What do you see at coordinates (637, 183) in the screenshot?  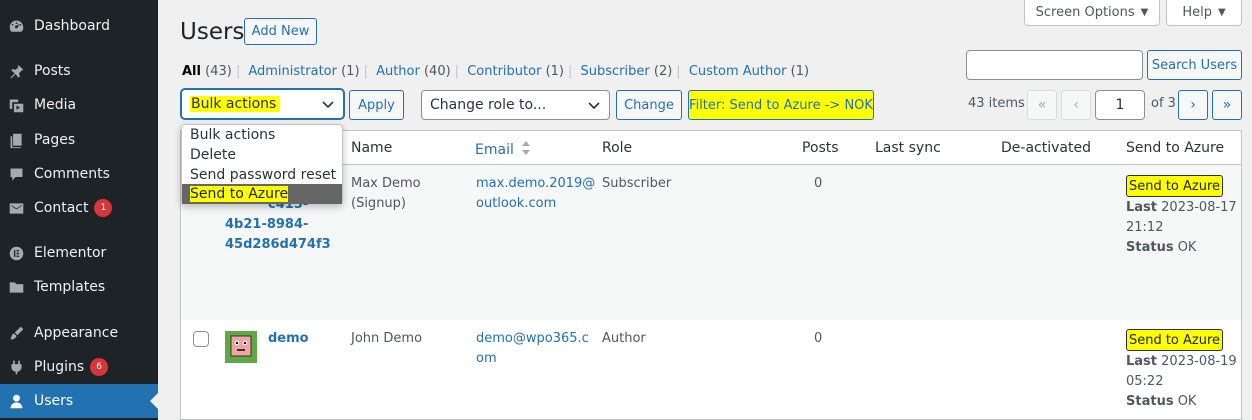 I see `user-role: Subscriber` at bounding box center [637, 183].